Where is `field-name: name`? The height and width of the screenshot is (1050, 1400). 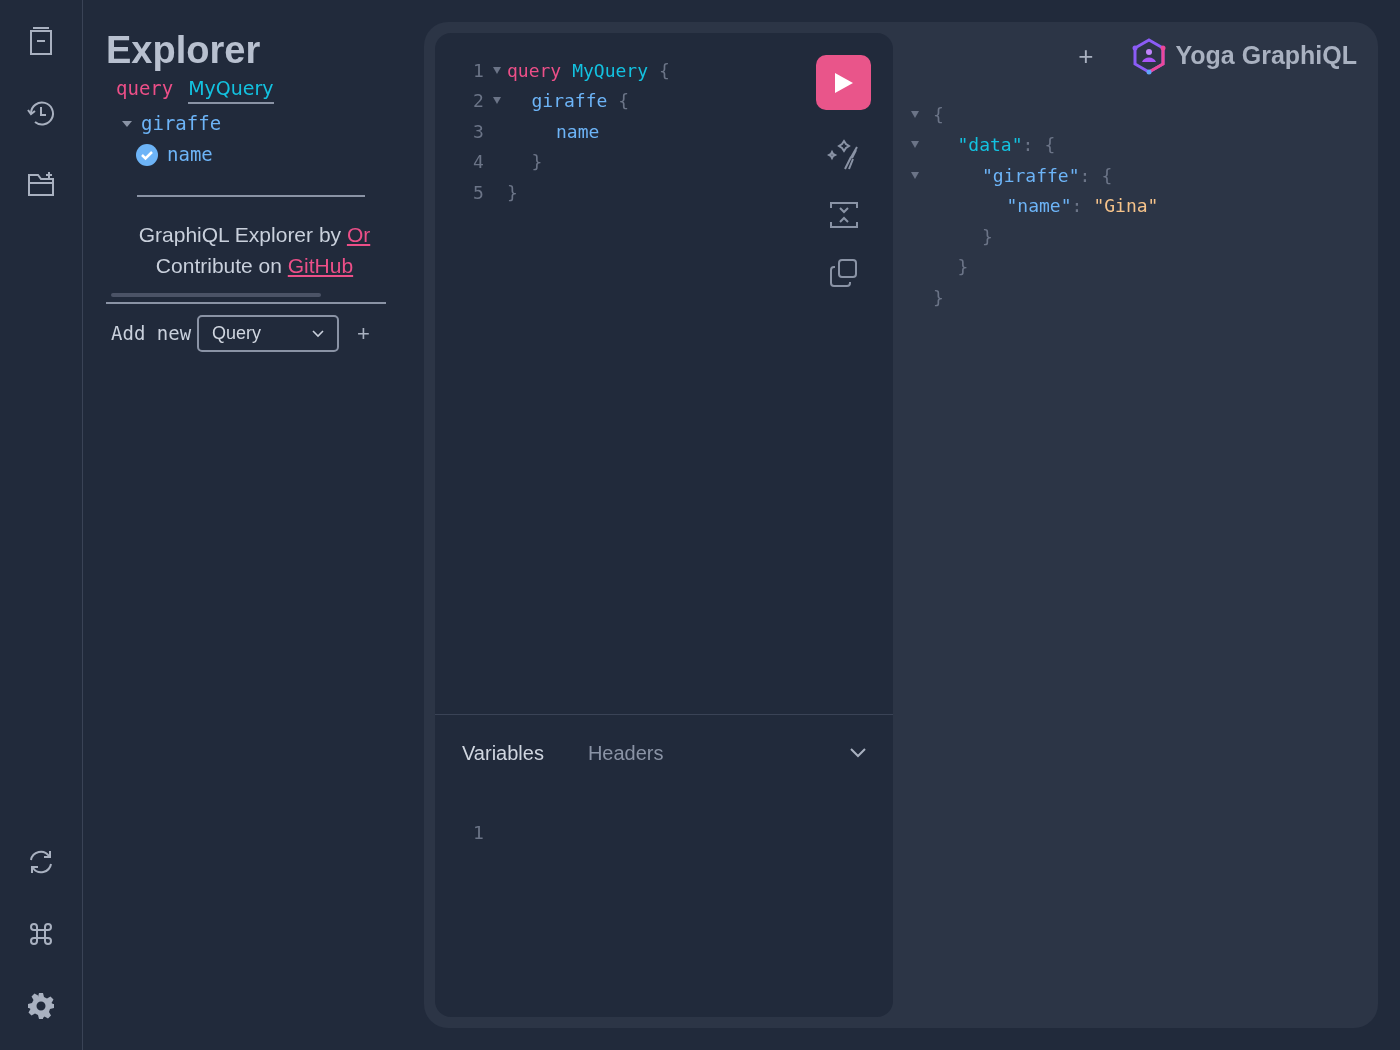 field-name: name is located at coordinates (190, 154).